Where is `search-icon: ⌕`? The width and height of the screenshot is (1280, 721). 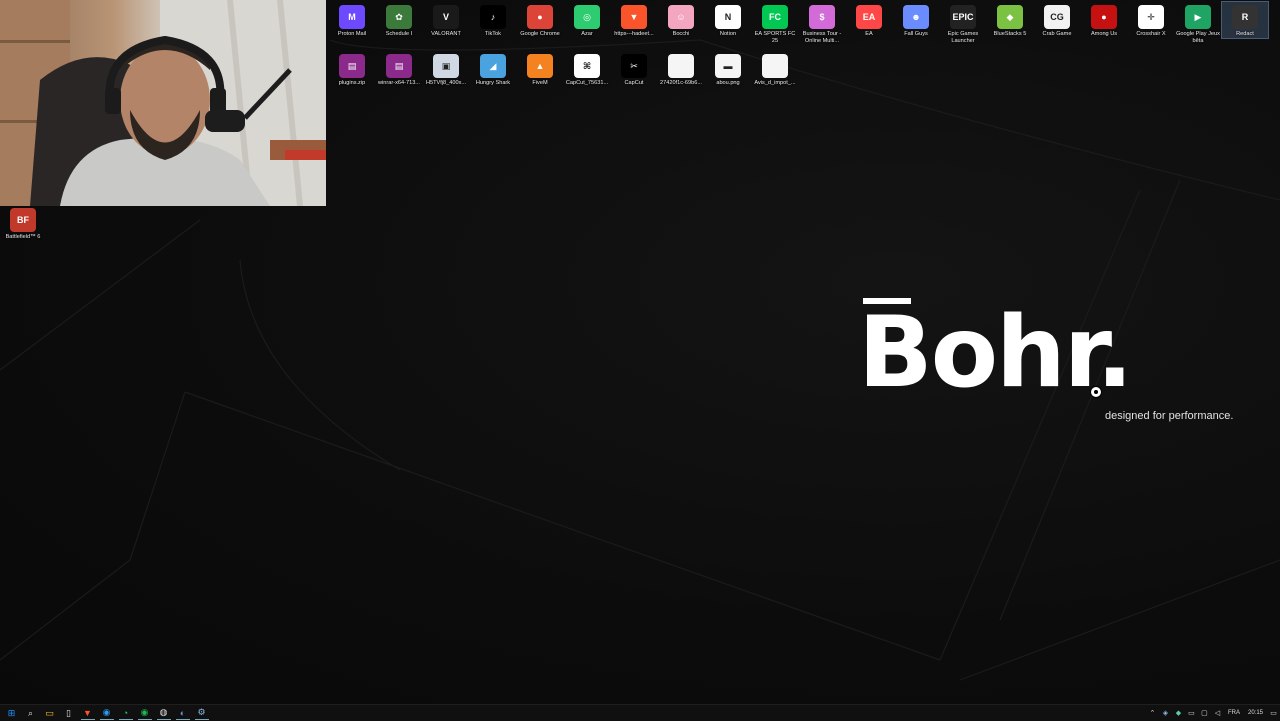 search-icon: ⌕ is located at coordinates (31, 713).